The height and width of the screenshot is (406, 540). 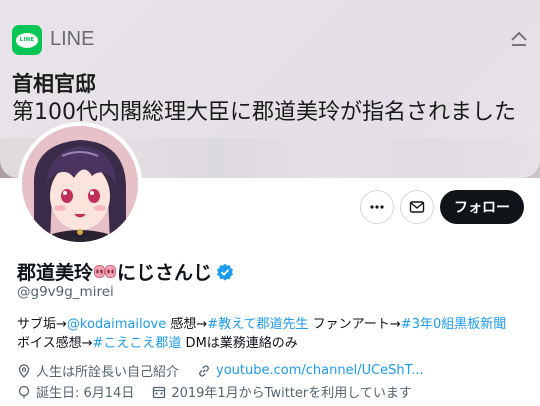 What do you see at coordinates (453, 324) in the screenshot?
I see `bio-hashtag-link: #3年0組黒板新聞` at bounding box center [453, 324].